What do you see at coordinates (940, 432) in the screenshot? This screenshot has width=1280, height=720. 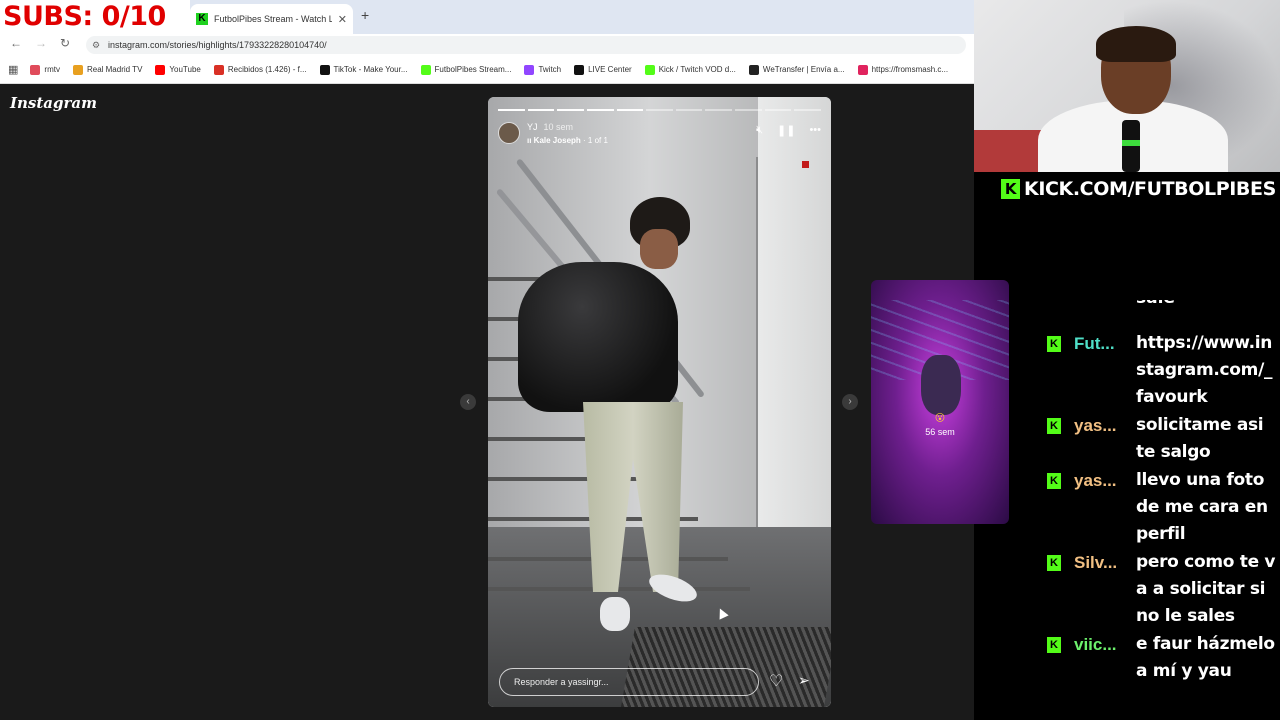 I see `next-story-age: 56 sem` at bounding box center [940, 432].